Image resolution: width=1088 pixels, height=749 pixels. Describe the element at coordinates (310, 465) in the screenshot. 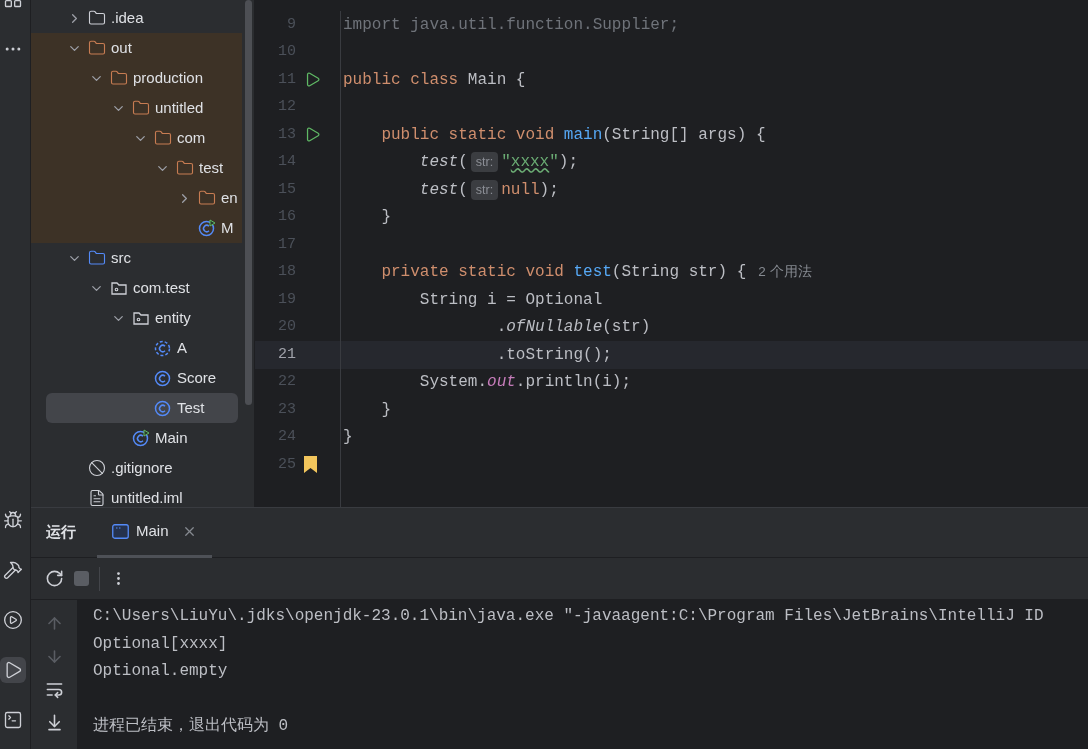

I see `bookmark-icon` at that location.